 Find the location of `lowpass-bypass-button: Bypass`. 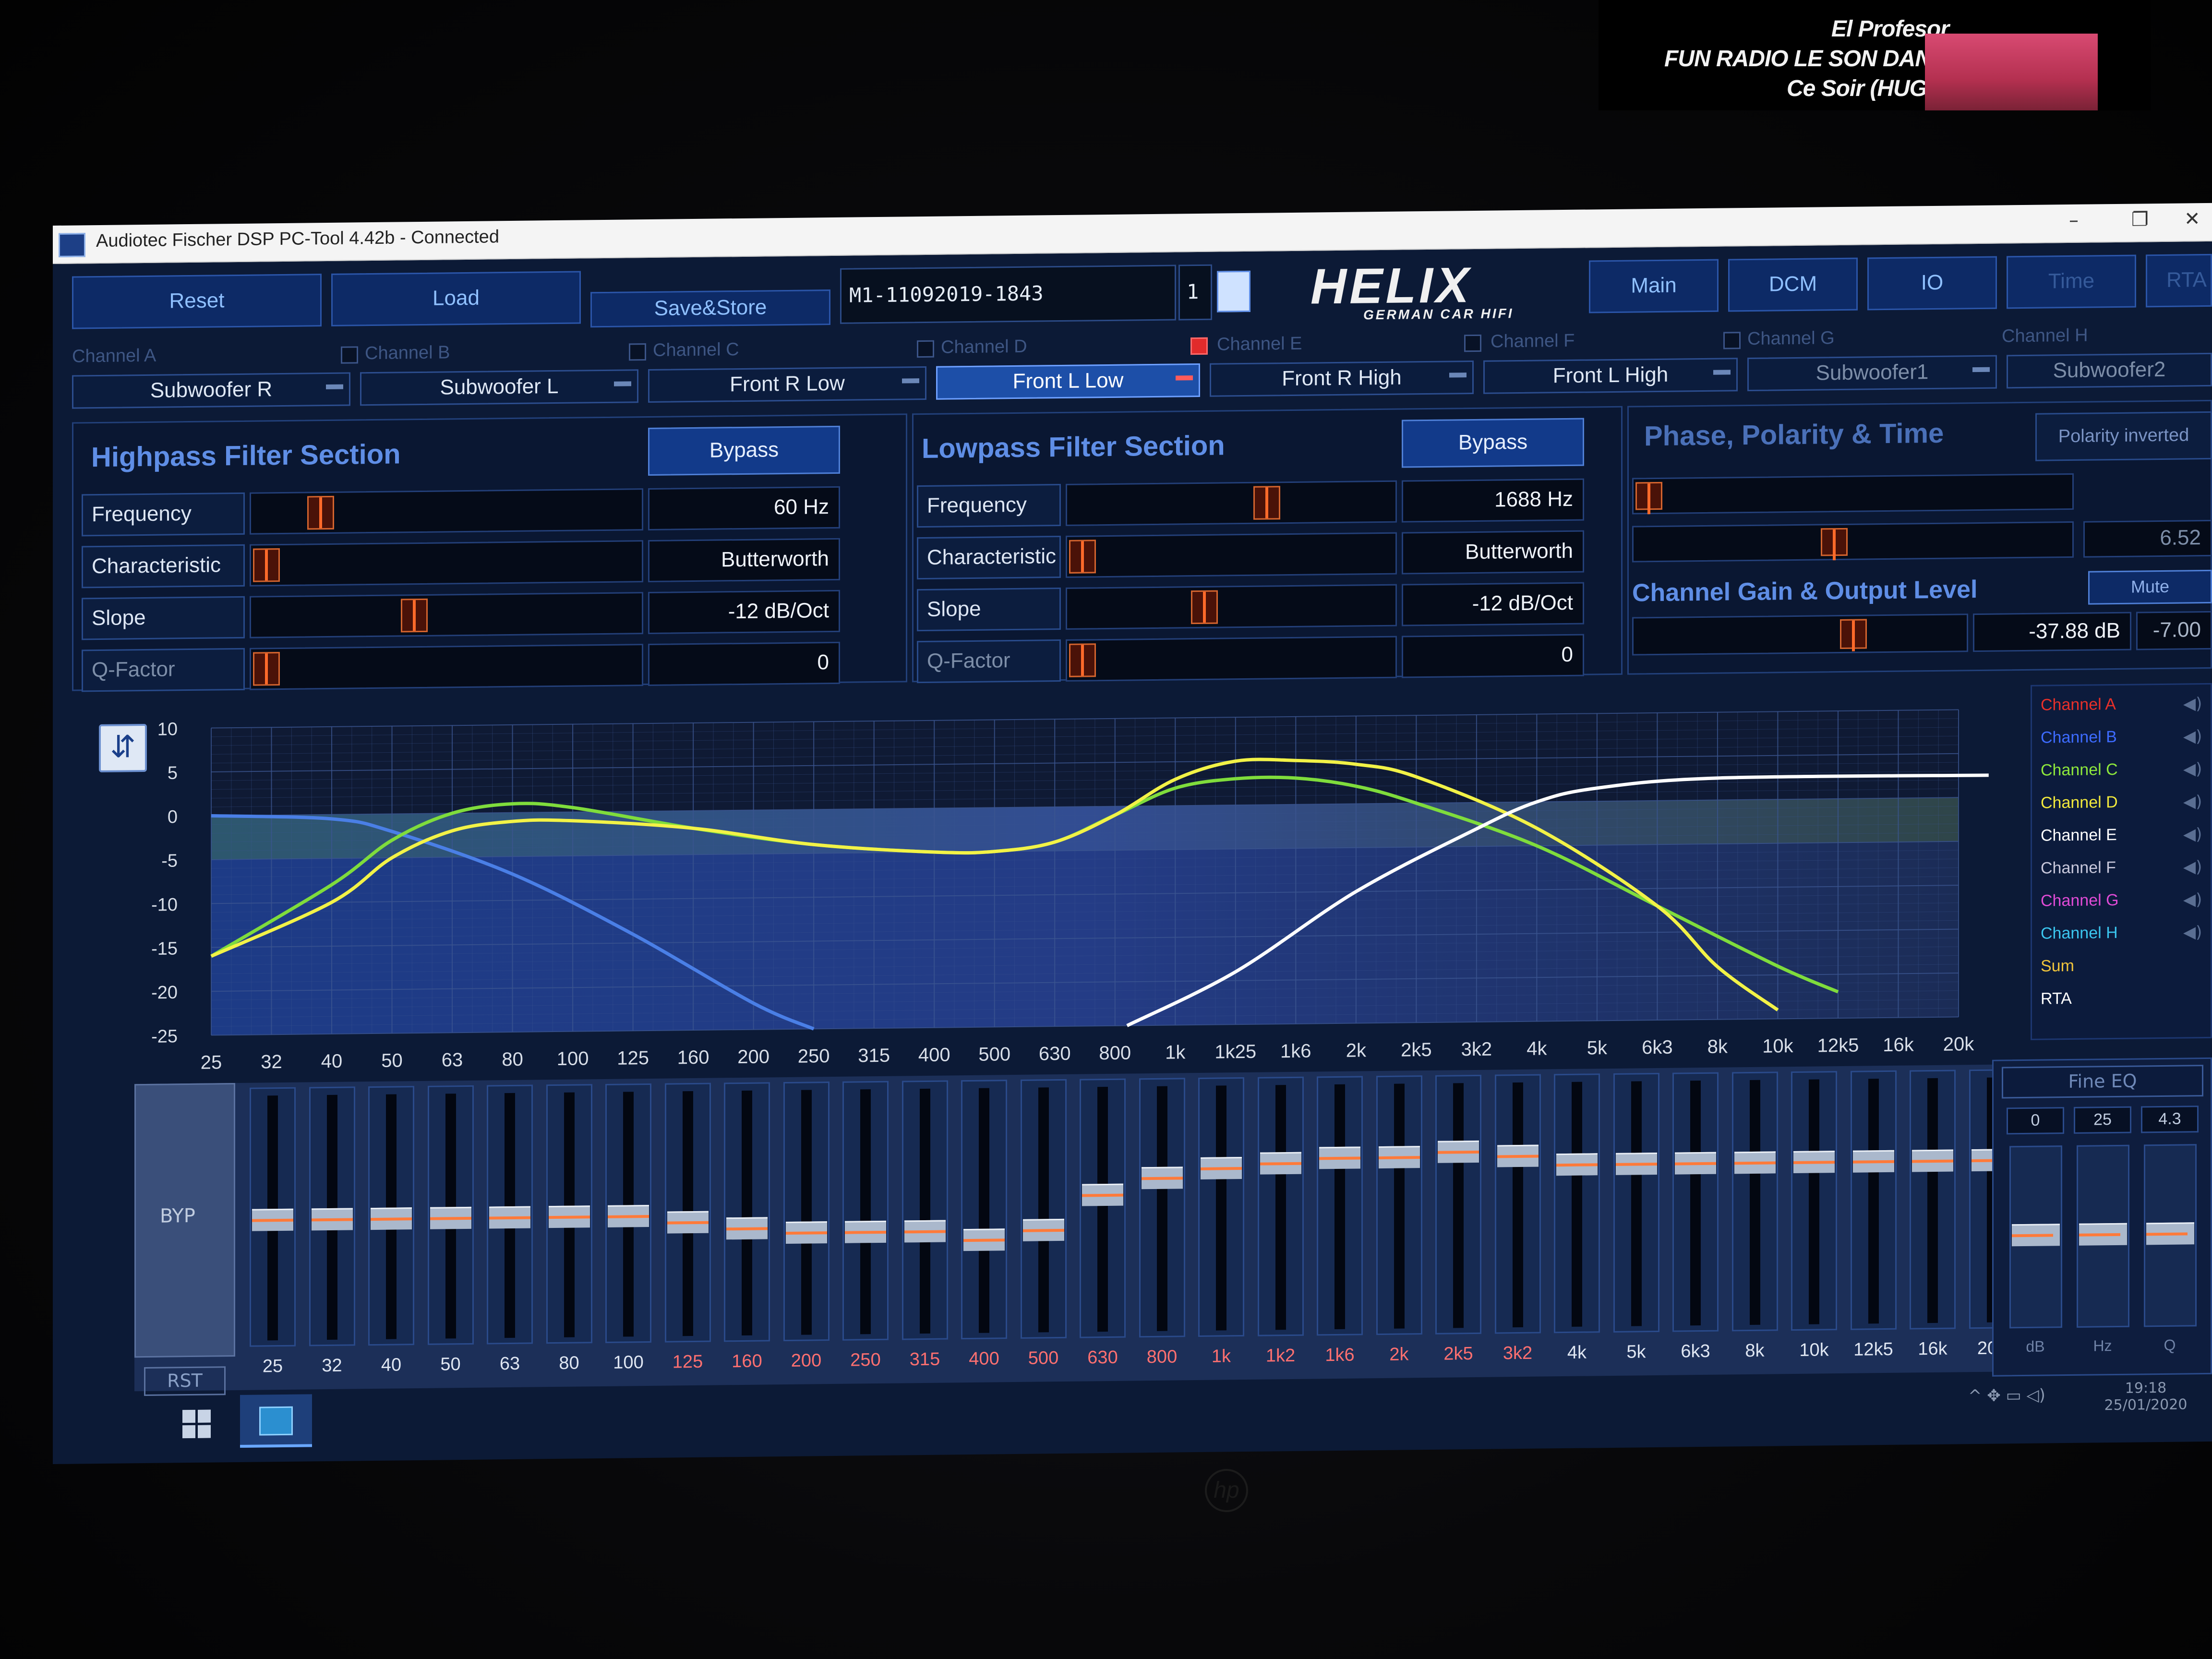

lowpass-bypass-button: Bypass is located at coordinates (1493, 443).